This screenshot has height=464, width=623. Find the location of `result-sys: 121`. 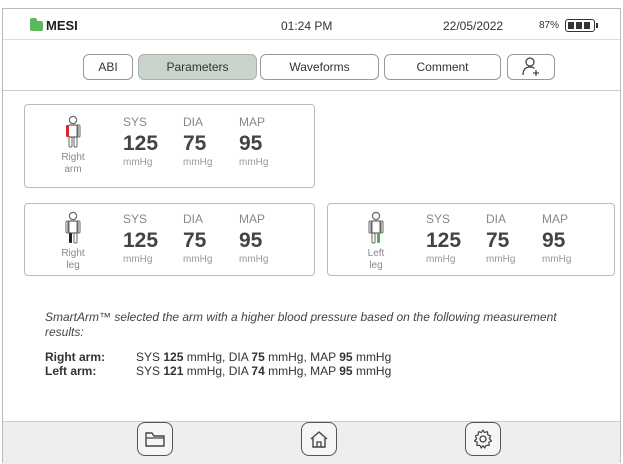

result-sys: 121 is located at coordinates (173, 371).